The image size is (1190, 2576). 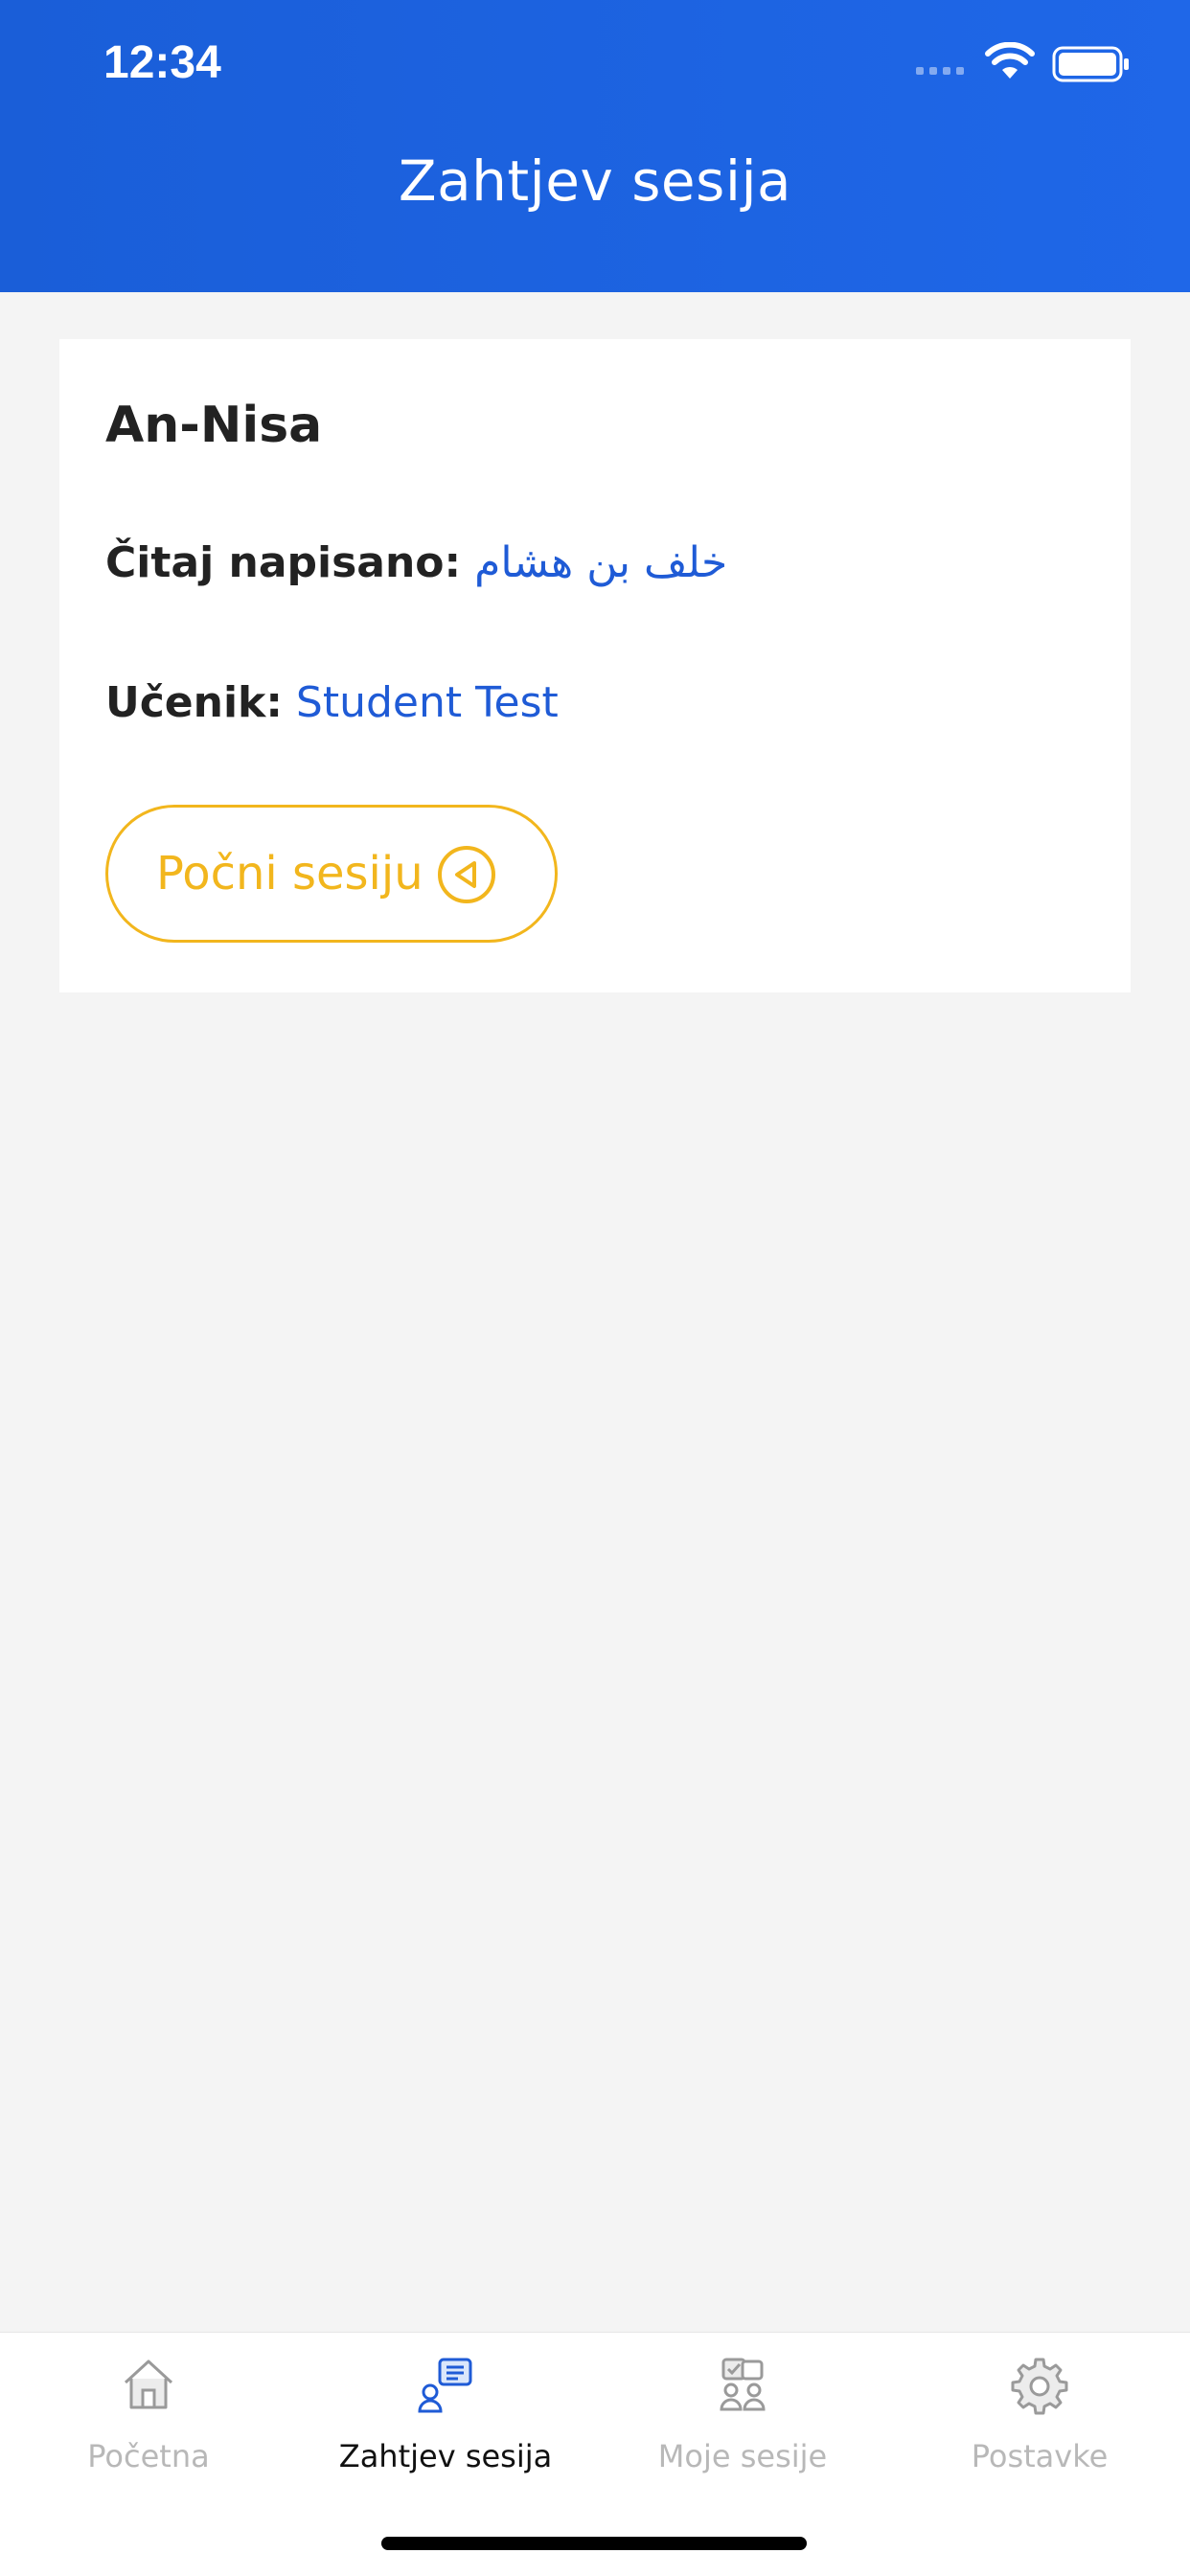 What do you see at coordinates (594, 2543) in the screenshot?
I see `home-indicator` at bounding box center [594, 2543].